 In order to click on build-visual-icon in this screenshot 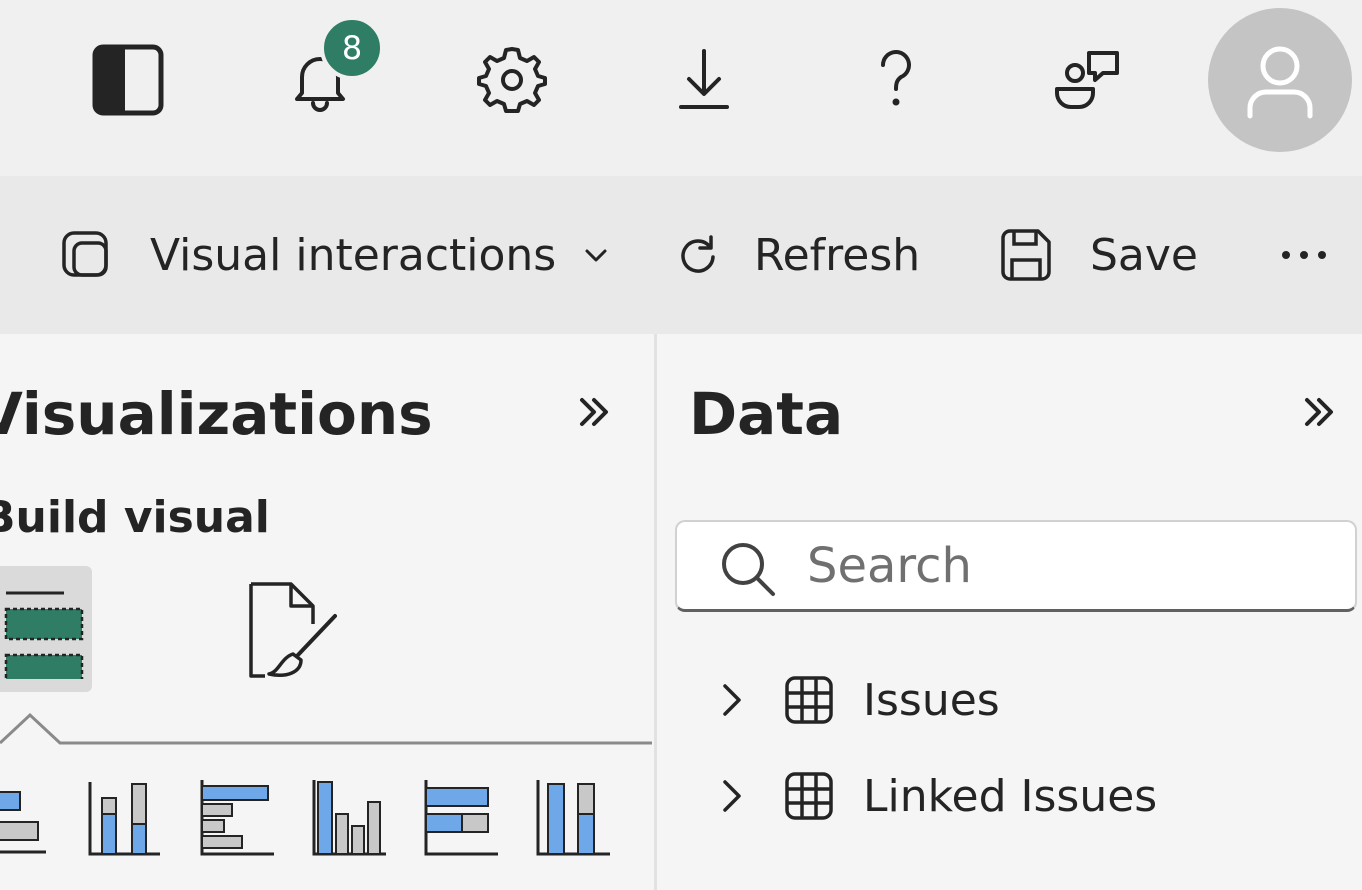, I will do `click(44, 635)`.